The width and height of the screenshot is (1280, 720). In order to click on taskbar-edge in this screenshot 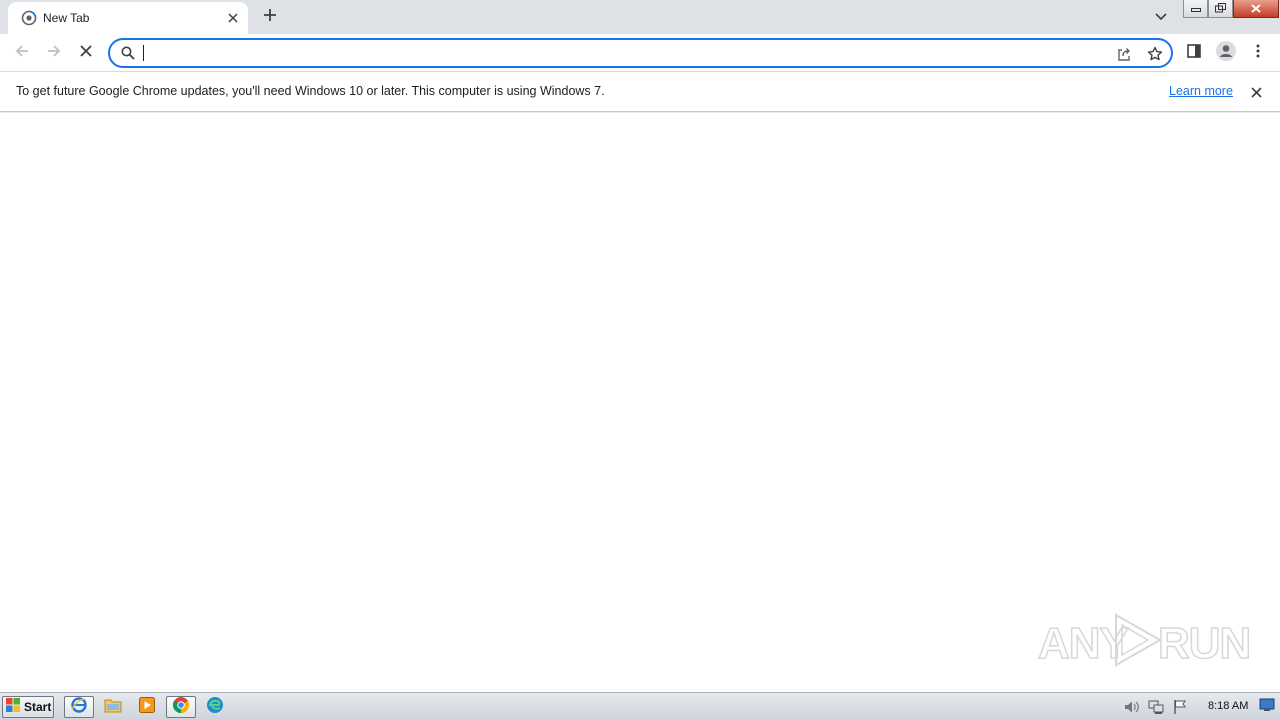, I will do `click(215, 707)`.